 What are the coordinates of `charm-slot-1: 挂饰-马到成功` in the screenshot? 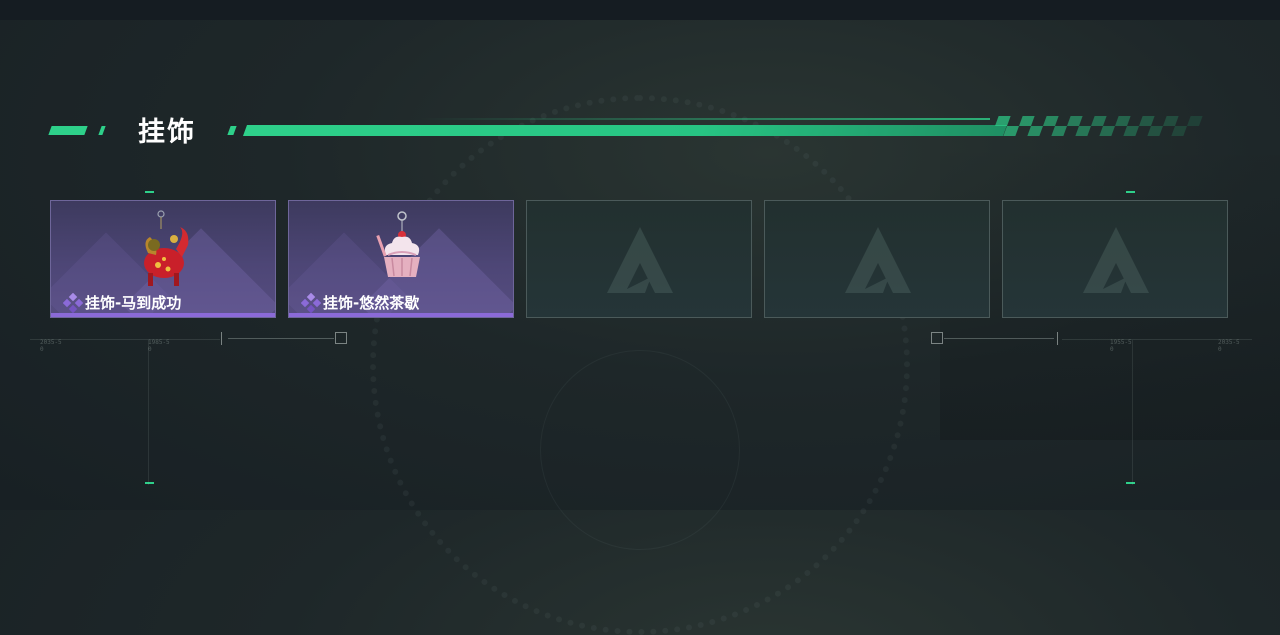 It's located at (163, 259).